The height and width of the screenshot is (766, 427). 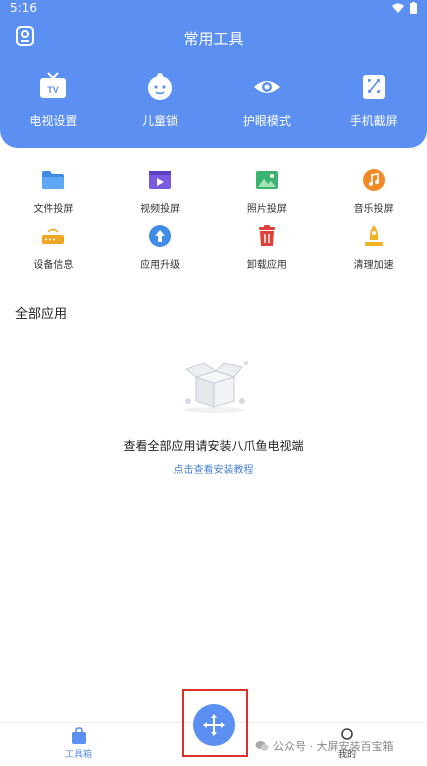 I want to click on child-lock-button: 儿童锁, so click(x=160, y=100).